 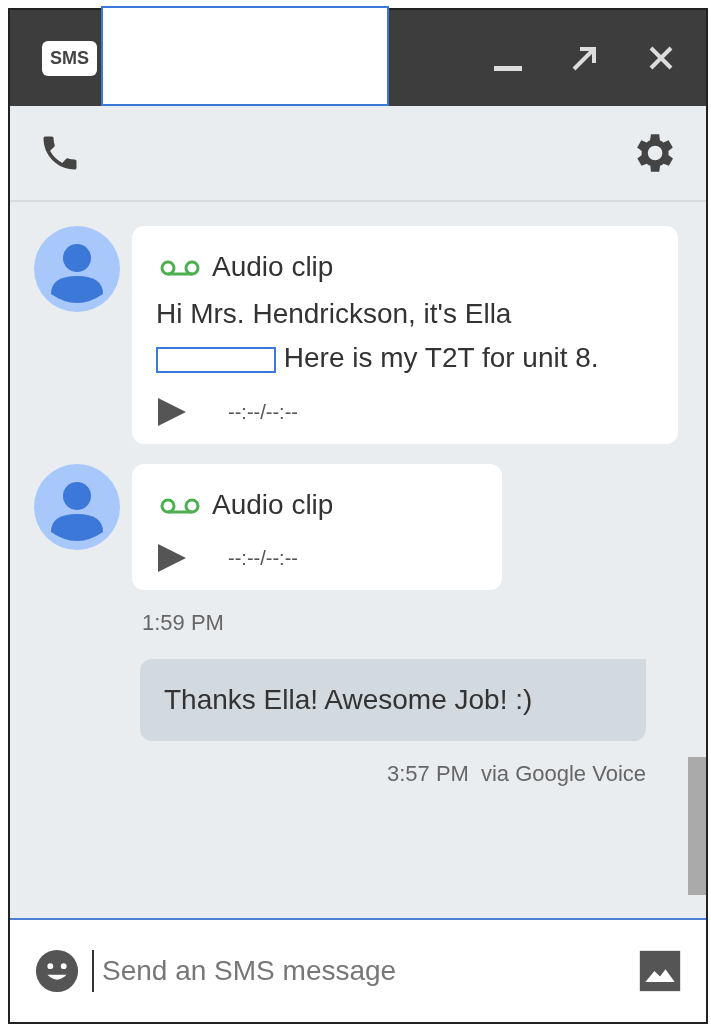 I want to click on scrollbar-thumb, so click(x=697, y=826).